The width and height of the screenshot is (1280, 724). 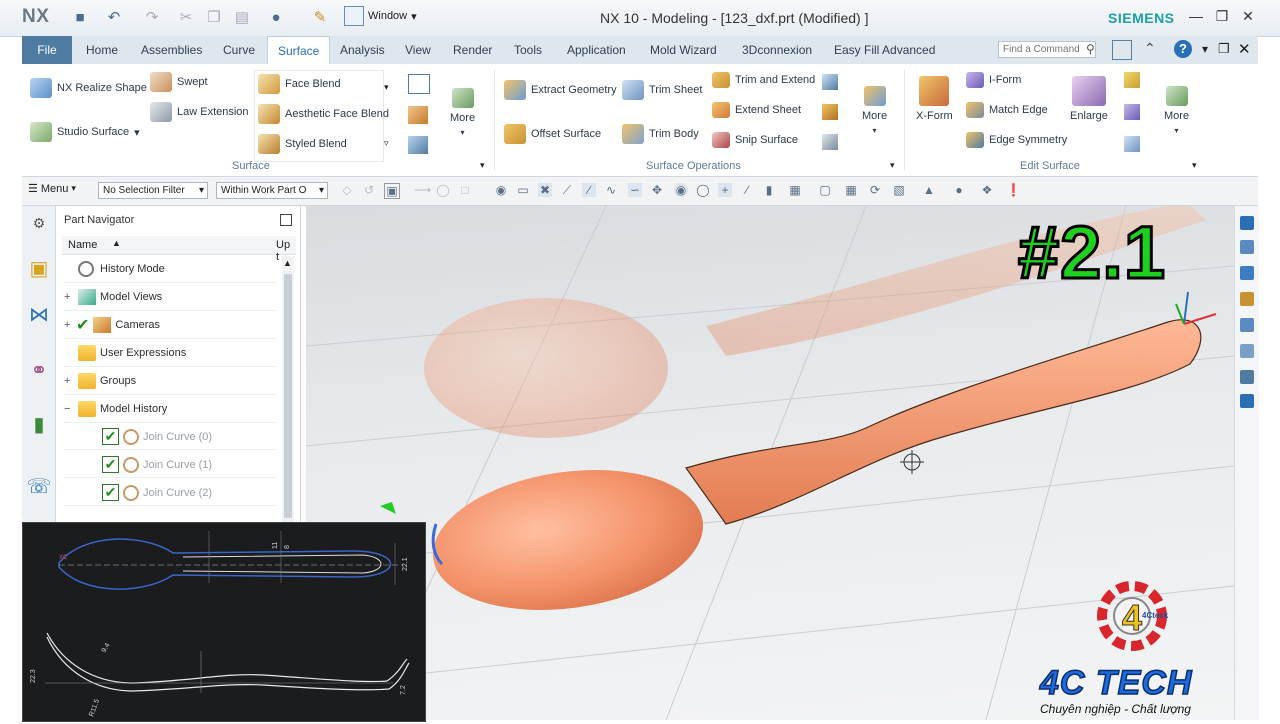 What do you see at coordinates (443, 190) in the screenshot?
I see `lasso-icon: ◯` at bounding box center [443, 190].